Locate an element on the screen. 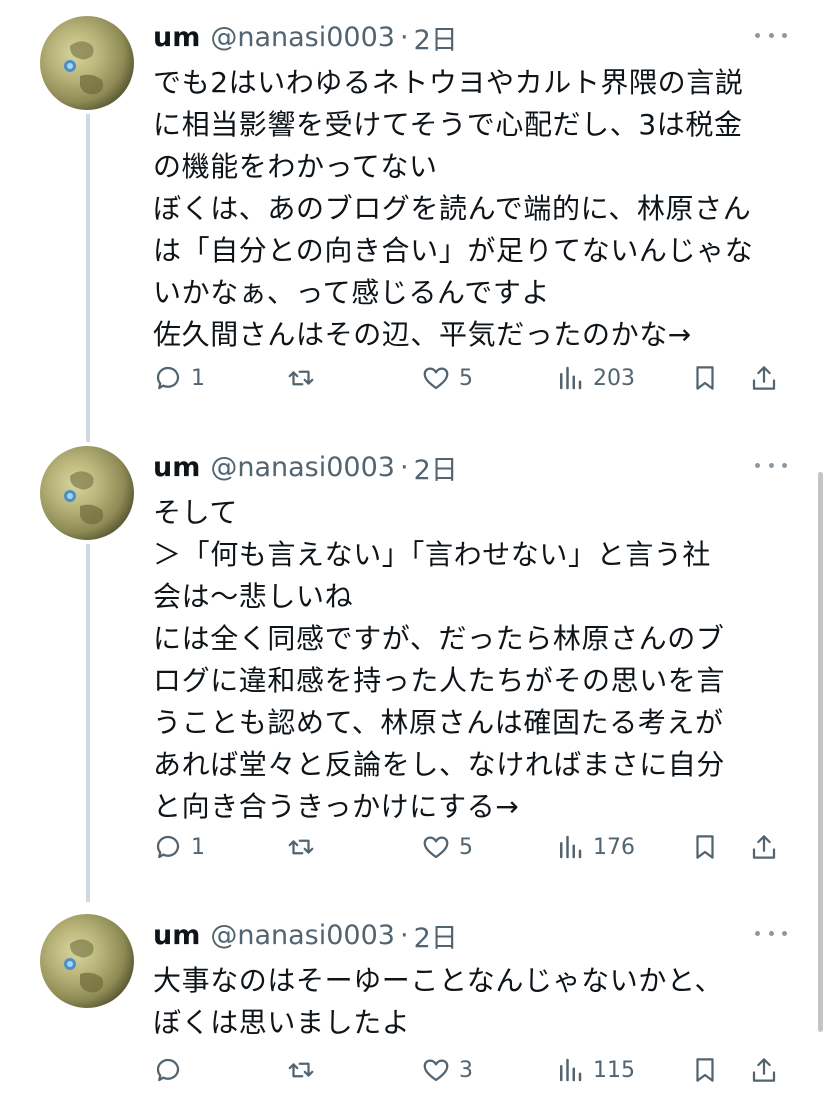 The image size is (828, 1105). views-count: 176 is located at coordinates (614, 847).